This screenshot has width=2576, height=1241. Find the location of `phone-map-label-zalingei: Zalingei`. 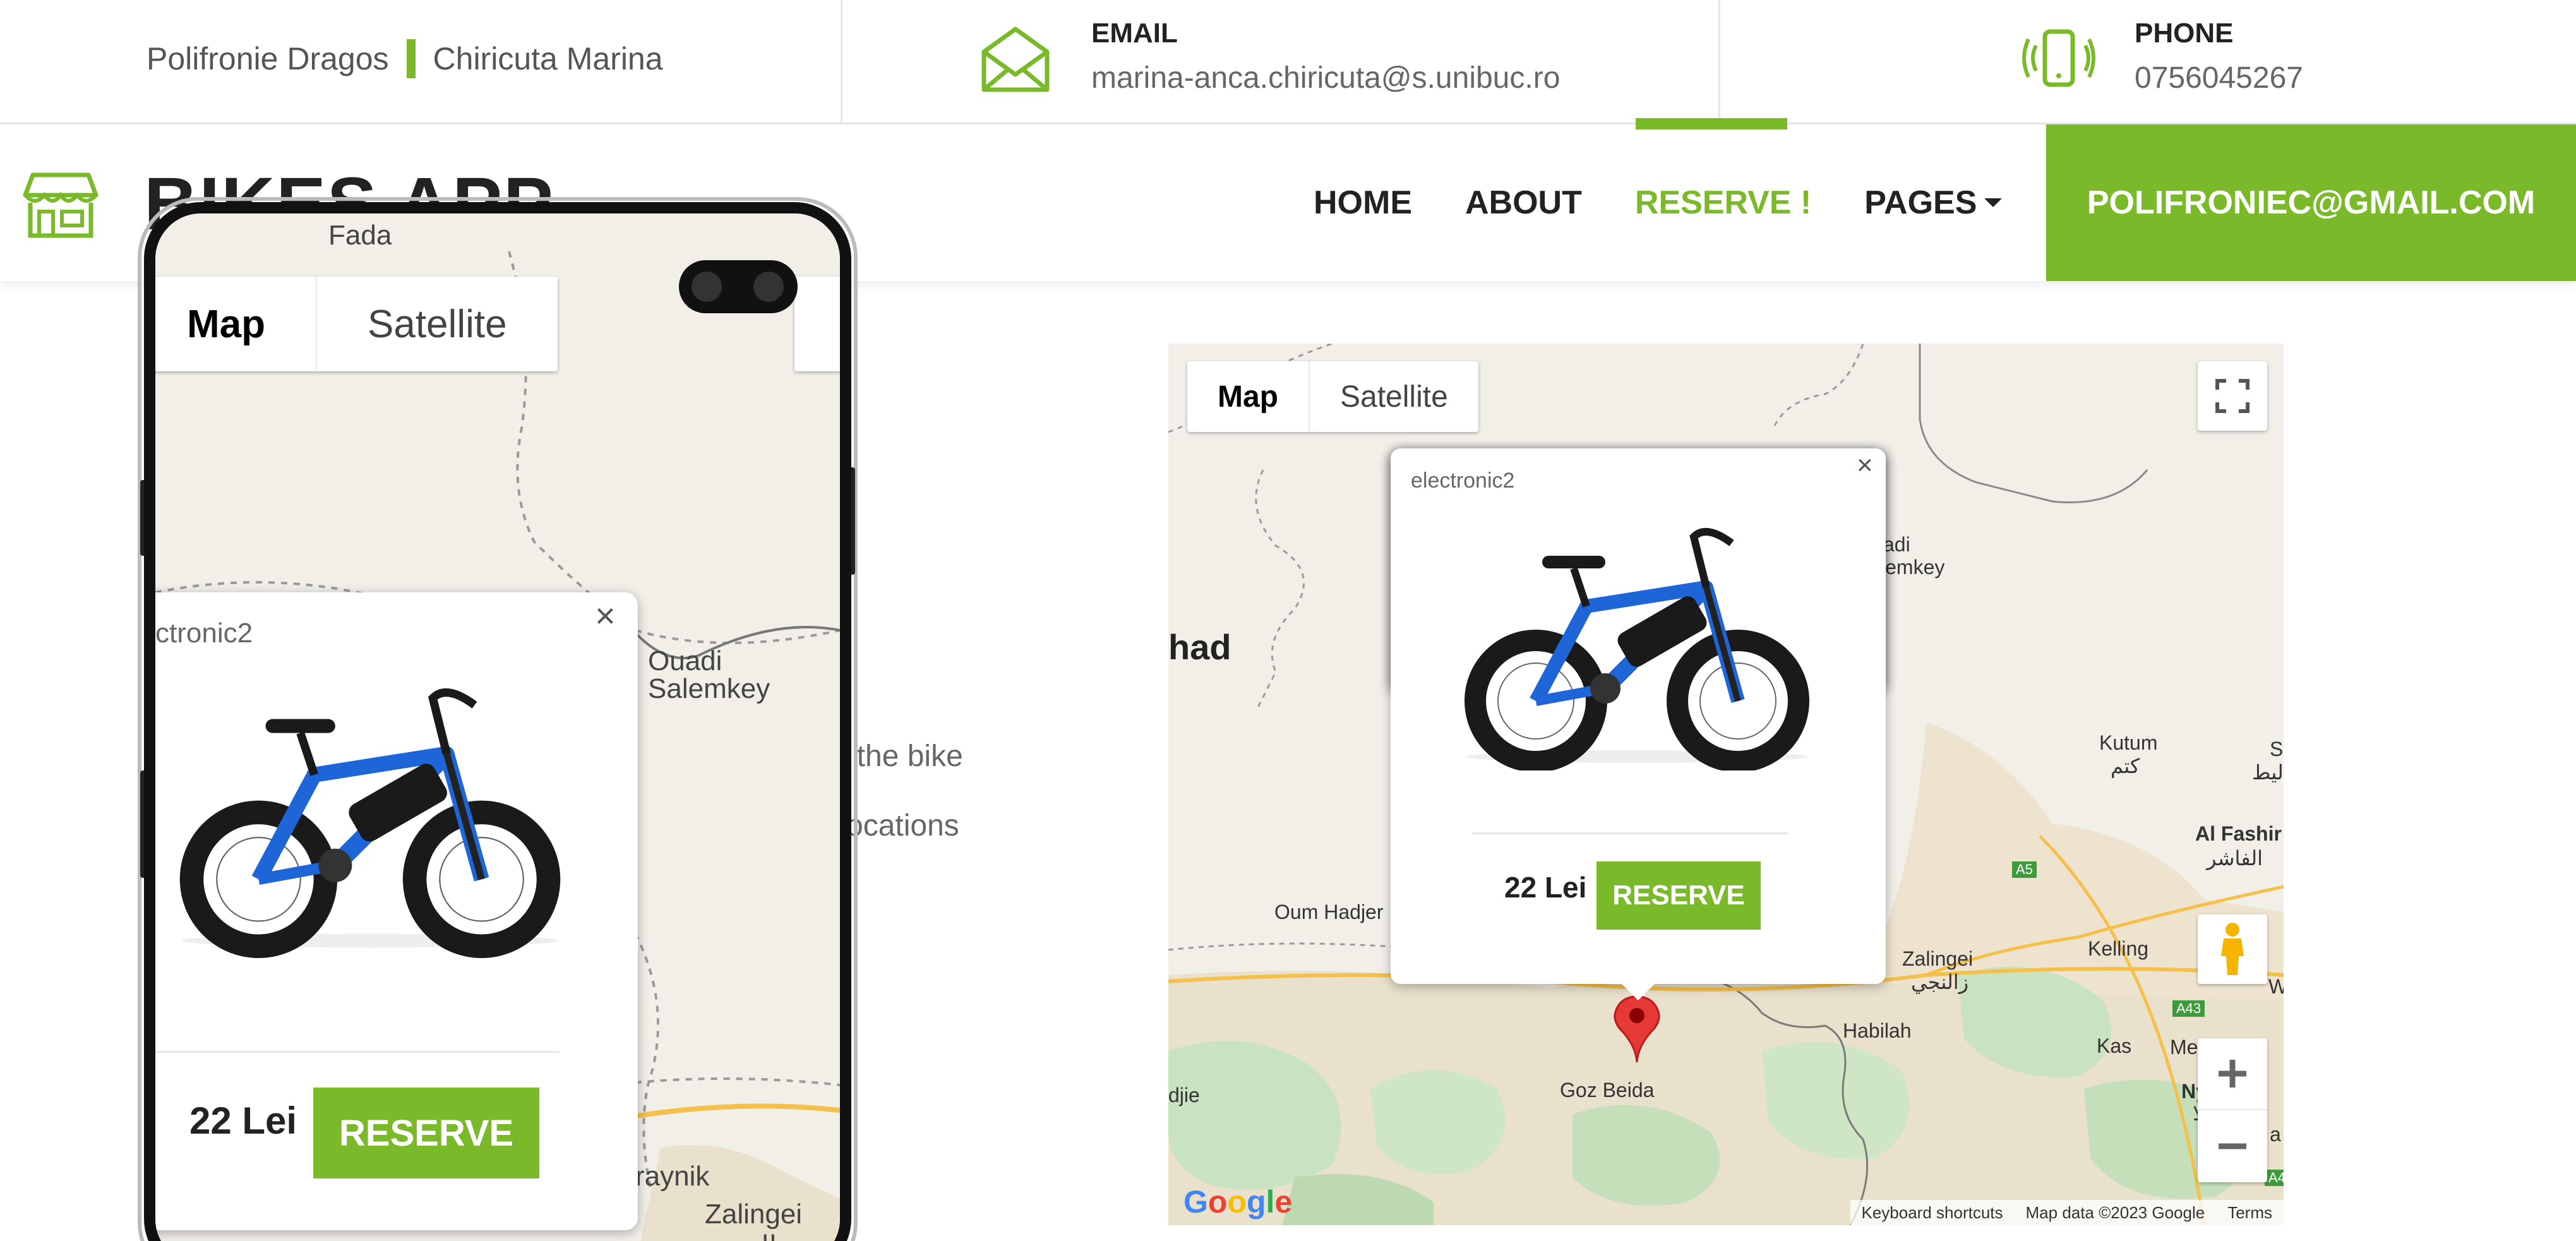

phone-map-label-zalingei: Zalingei is located at coordinates (754, 1214).